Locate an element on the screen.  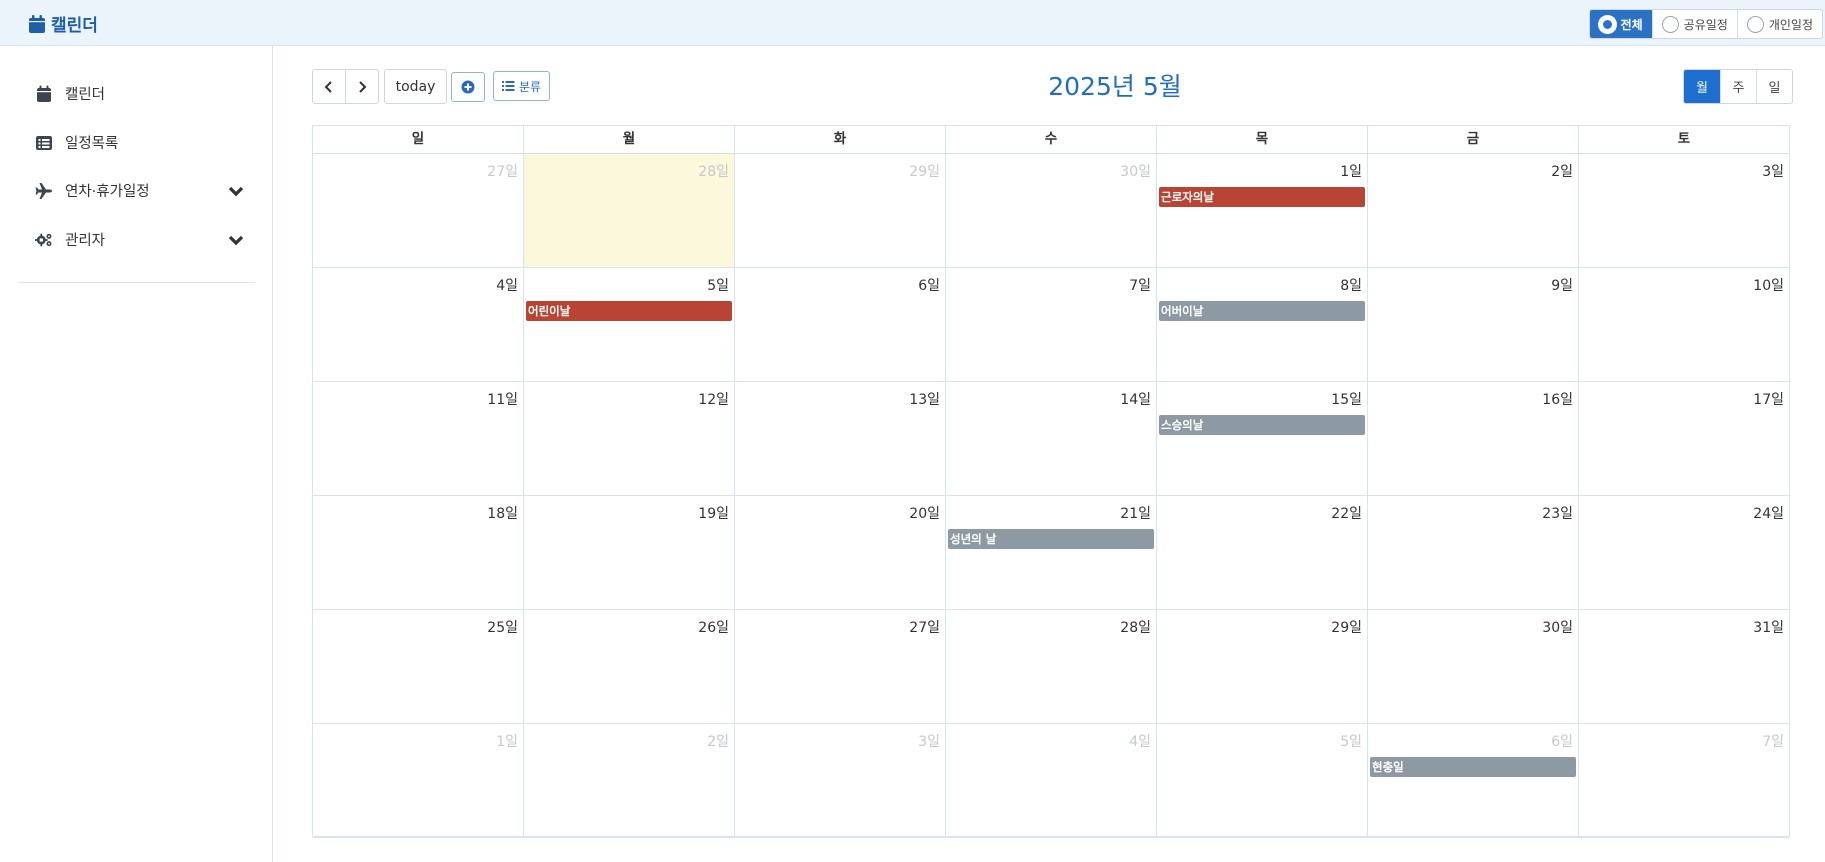
day-cell: 5일 is located at coordinates (1261, 780).